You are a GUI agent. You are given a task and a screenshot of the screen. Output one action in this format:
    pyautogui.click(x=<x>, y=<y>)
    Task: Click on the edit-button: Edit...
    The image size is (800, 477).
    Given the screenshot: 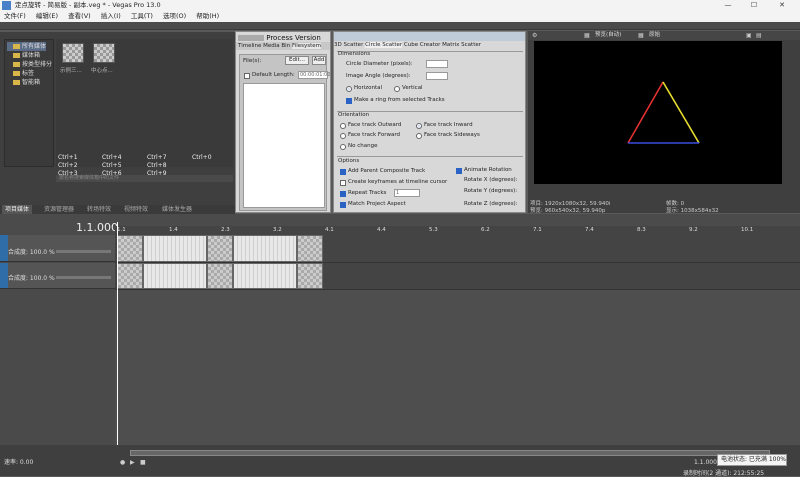 What is the action you would take?
    pyautogui.click(x=297, y=60)
    